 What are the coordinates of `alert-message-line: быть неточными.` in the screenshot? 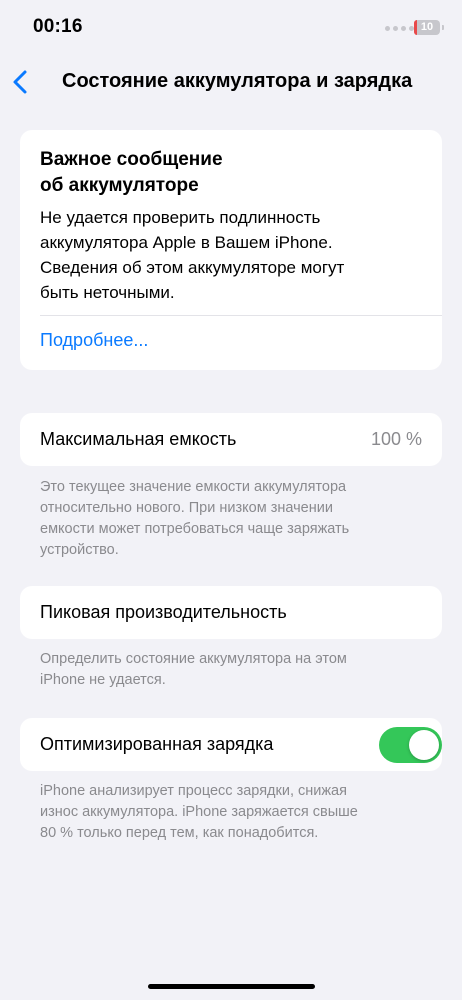 It's located at (107, 292).